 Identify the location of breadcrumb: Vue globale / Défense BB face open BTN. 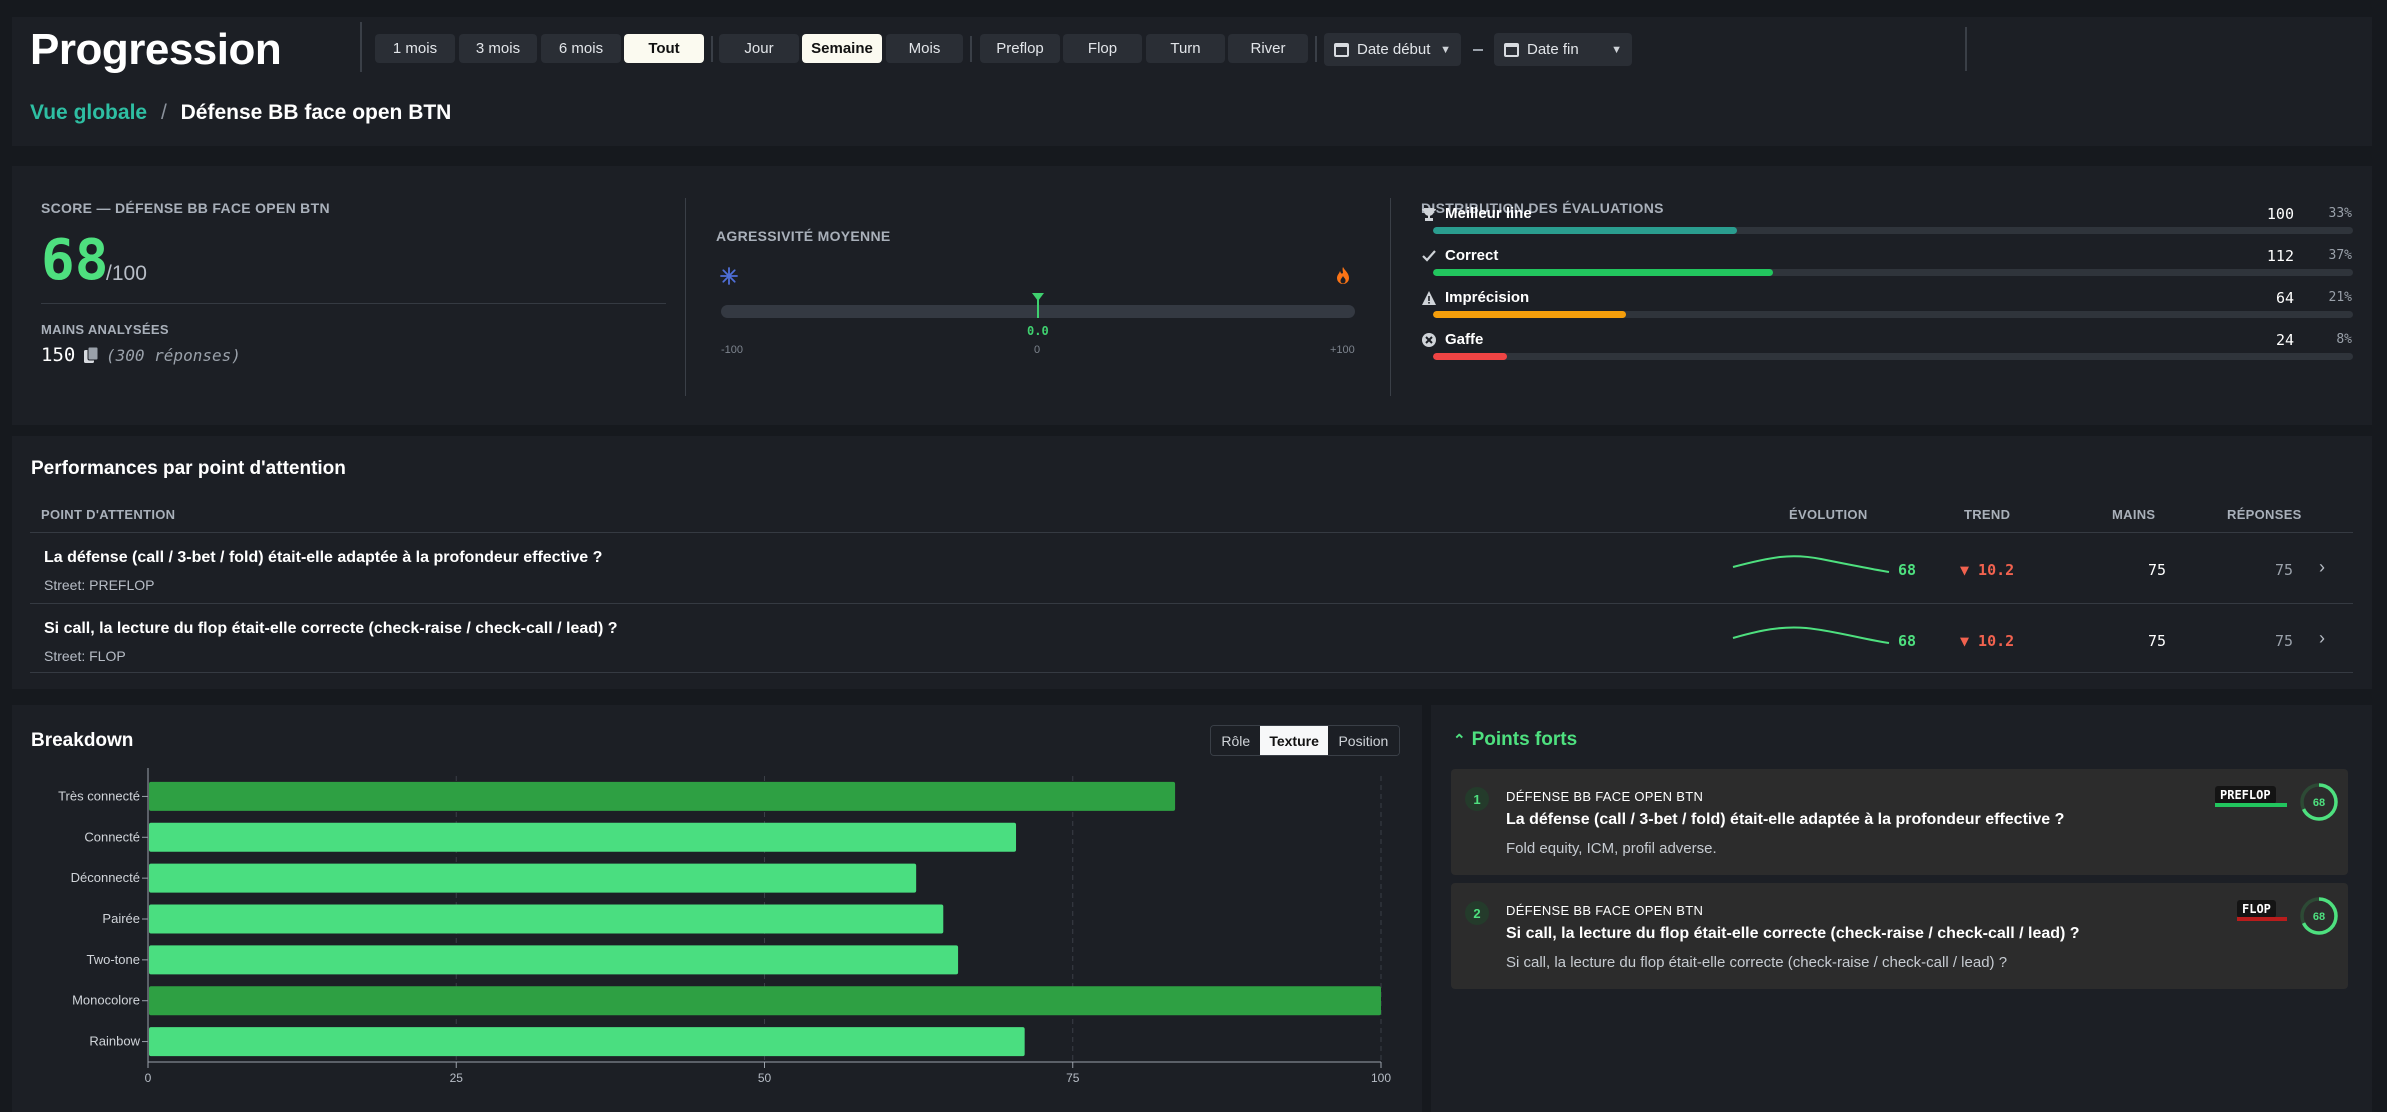
(240, 113).